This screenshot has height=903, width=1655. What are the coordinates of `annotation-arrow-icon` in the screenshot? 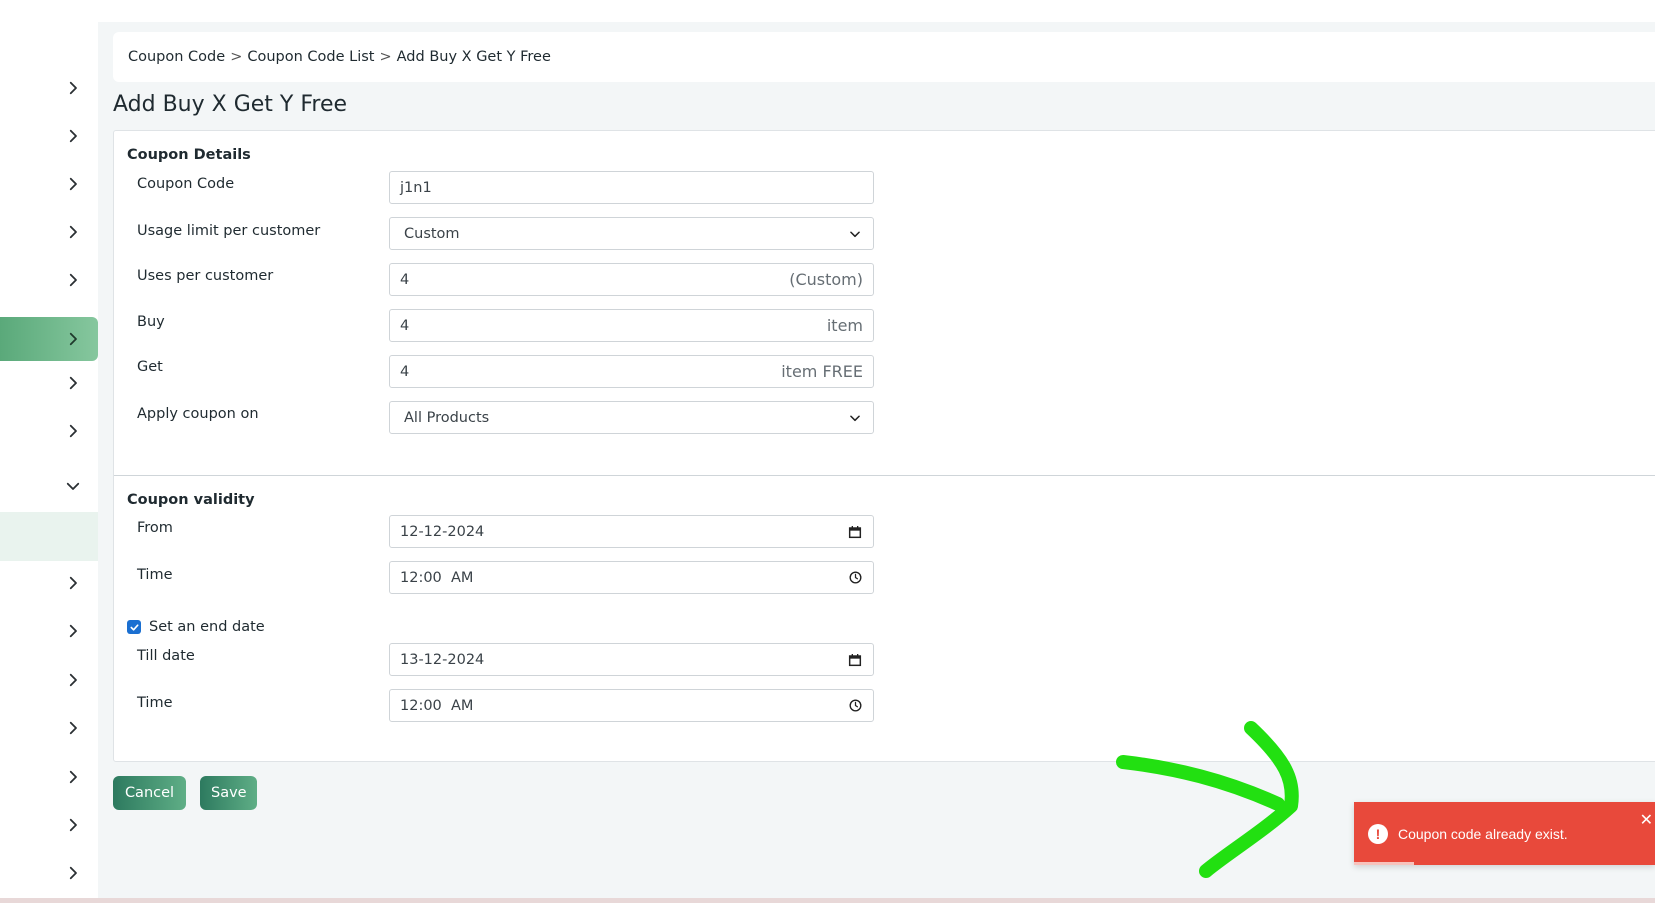 It's located at (1207, 799).